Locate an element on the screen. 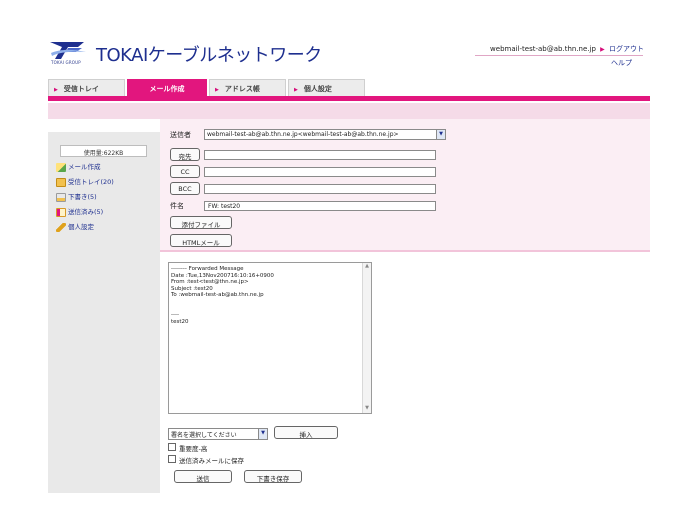  priority-label: 重要度-高 is located at coordinates (193, 449).